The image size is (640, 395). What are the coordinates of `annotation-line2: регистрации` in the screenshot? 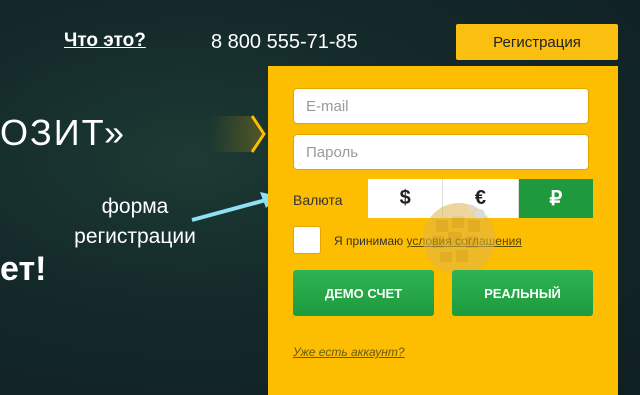 It's located at (135, 236).